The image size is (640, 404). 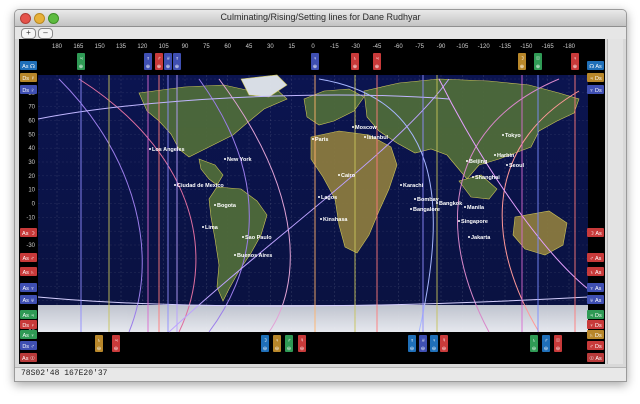 What do you see at coordinates (526, 47) in the screenshot?
I see `longitude-tick-label: -150` at bounding box center [526, 47].